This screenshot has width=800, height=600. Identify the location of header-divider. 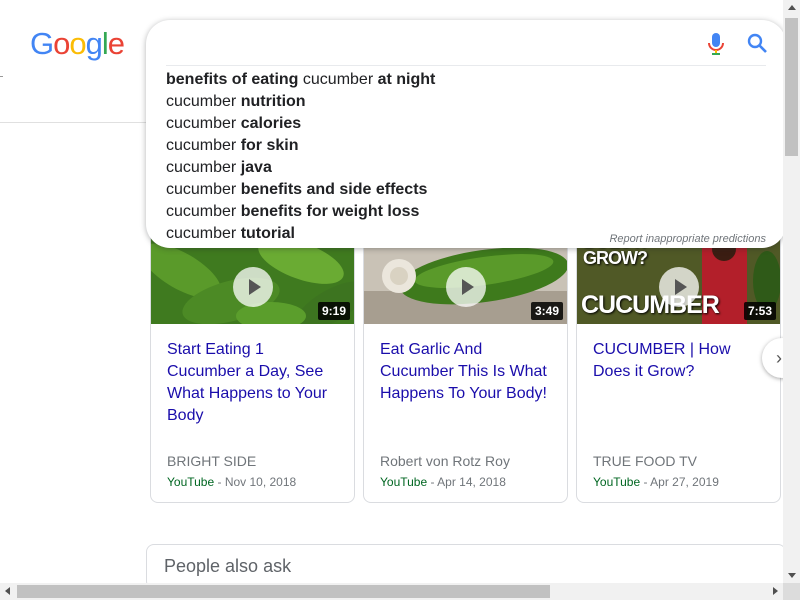
(75, 122).